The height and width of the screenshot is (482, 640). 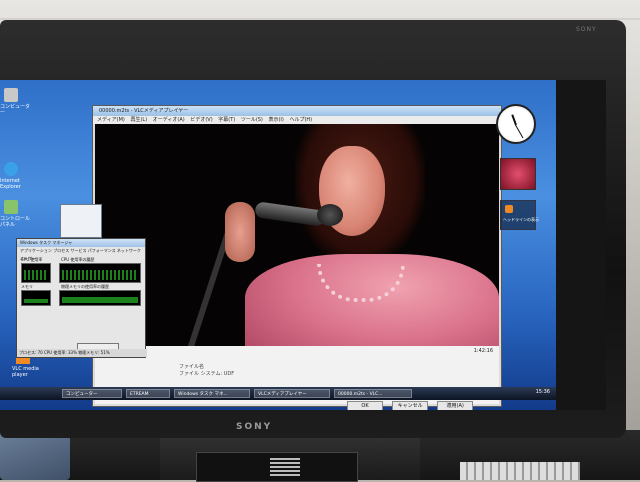 I want to click on memory-usage-graph, so click(x=36, y=298).